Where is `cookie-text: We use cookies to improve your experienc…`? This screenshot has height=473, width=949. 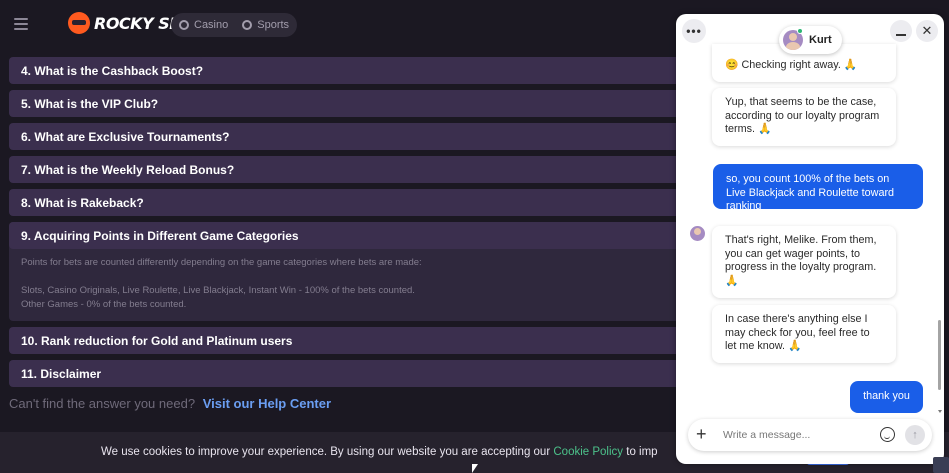
cookie-text: We use cookies to improve your experienc… is located at coordinates (379, 452).